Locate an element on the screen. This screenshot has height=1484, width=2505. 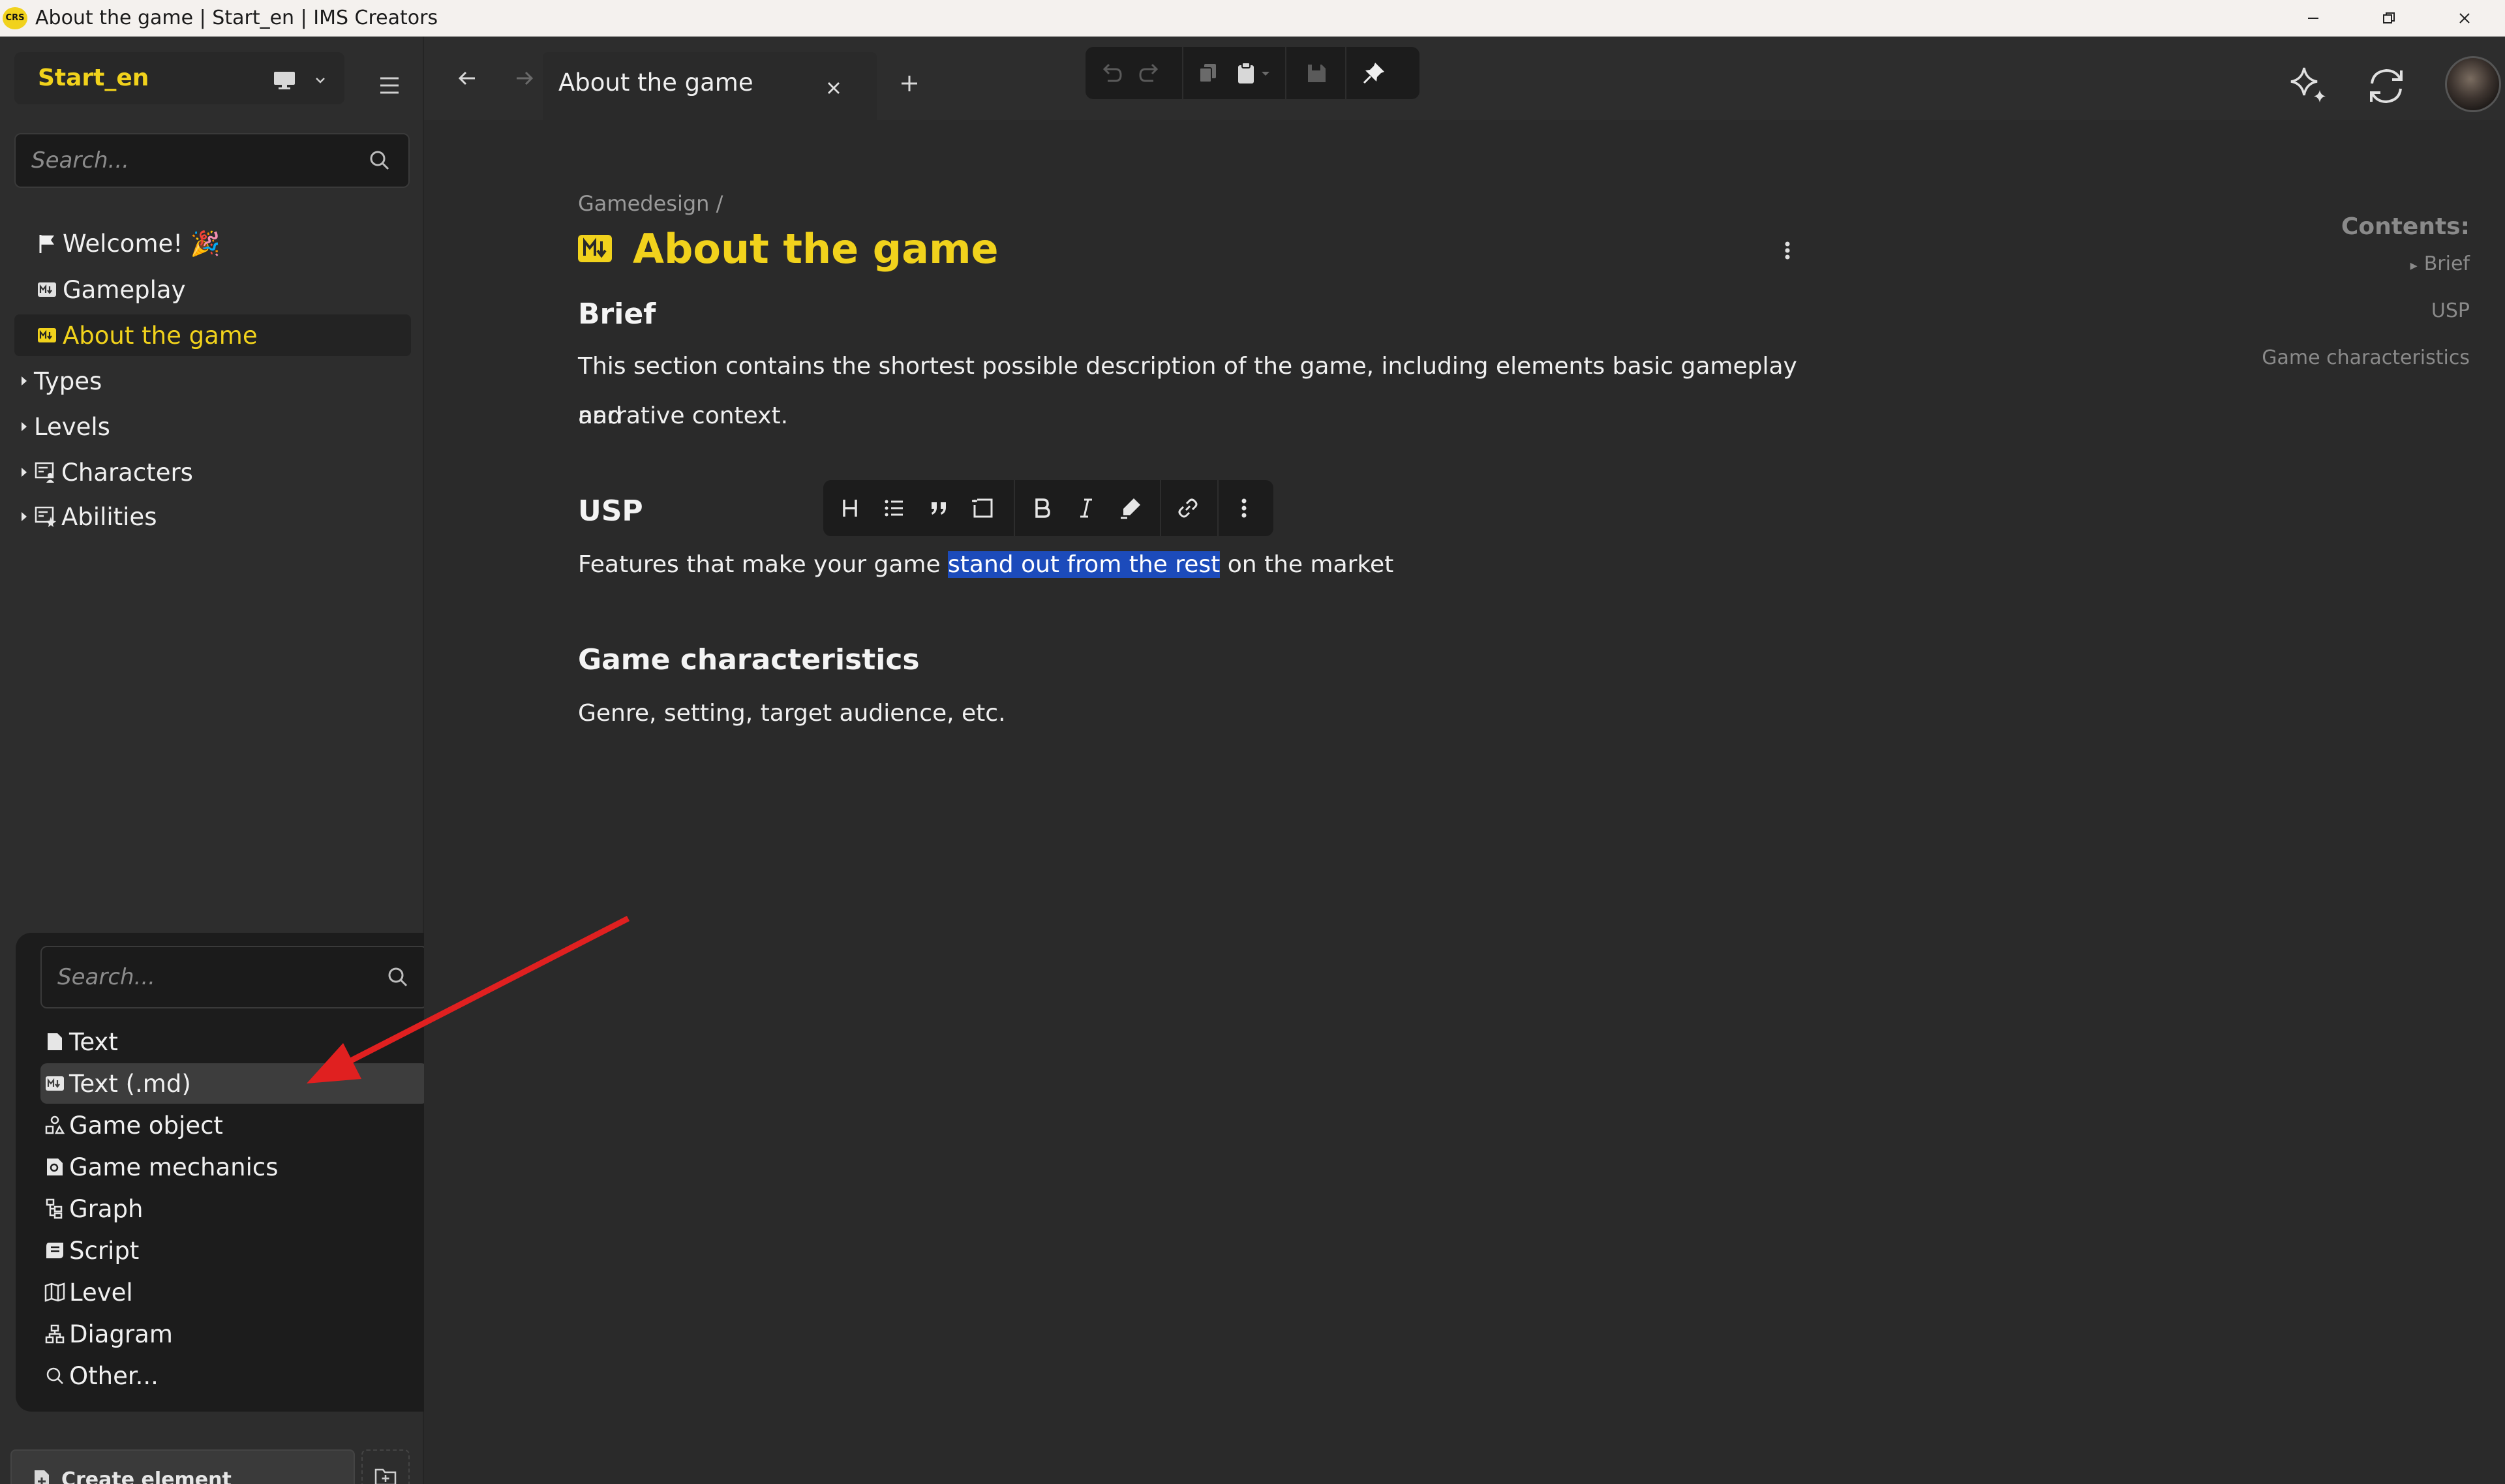
italic-button is located at coordinates (1086, 508).